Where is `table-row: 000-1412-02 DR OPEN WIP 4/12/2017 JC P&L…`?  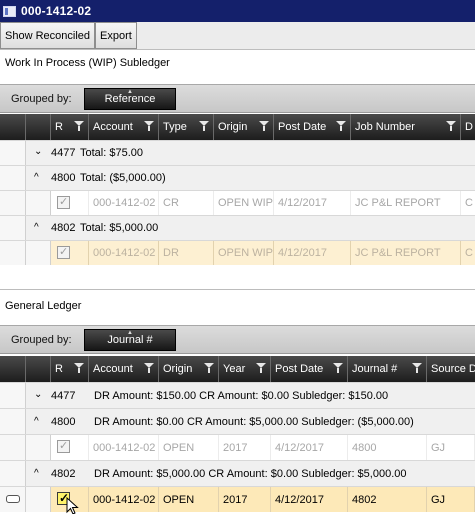 table-row: 000-1412-02 DR OPEN WIP 4/12/2017 JC P&L… is located at coordinates (237, 252).